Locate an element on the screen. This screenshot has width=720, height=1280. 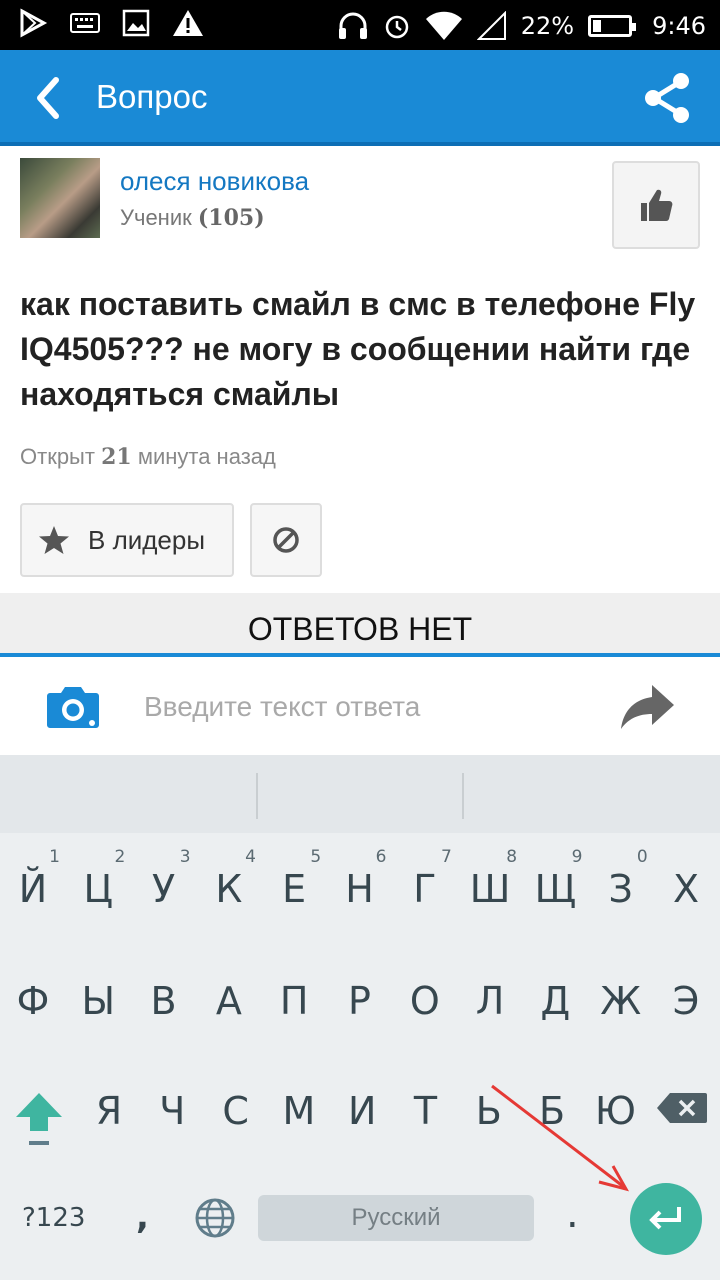
annotation-arrow is located at coordinates (560, 1138).